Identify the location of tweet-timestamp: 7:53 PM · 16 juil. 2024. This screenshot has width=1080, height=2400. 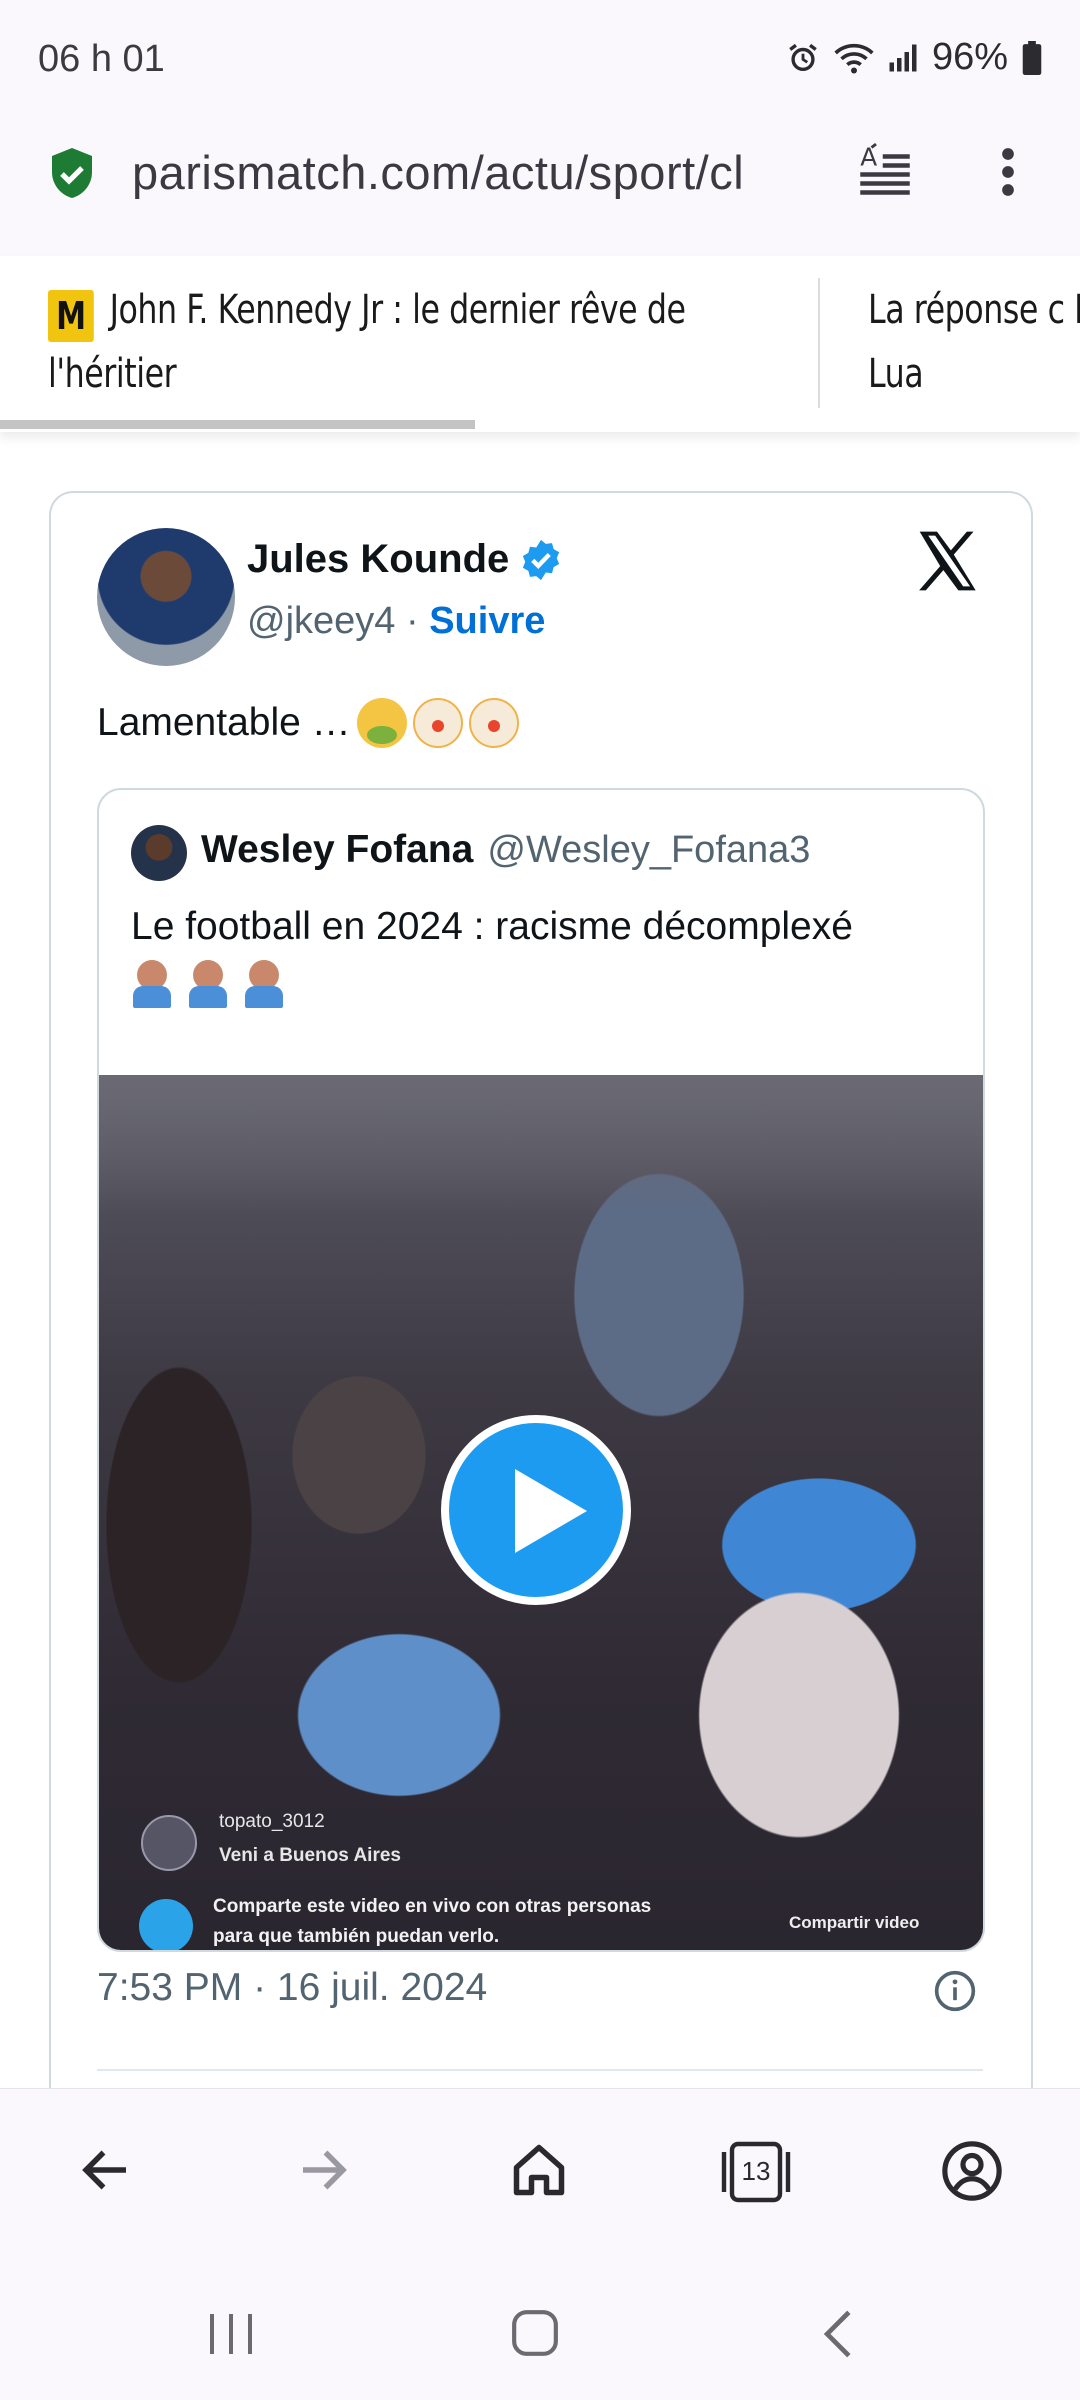
(292, 1988).